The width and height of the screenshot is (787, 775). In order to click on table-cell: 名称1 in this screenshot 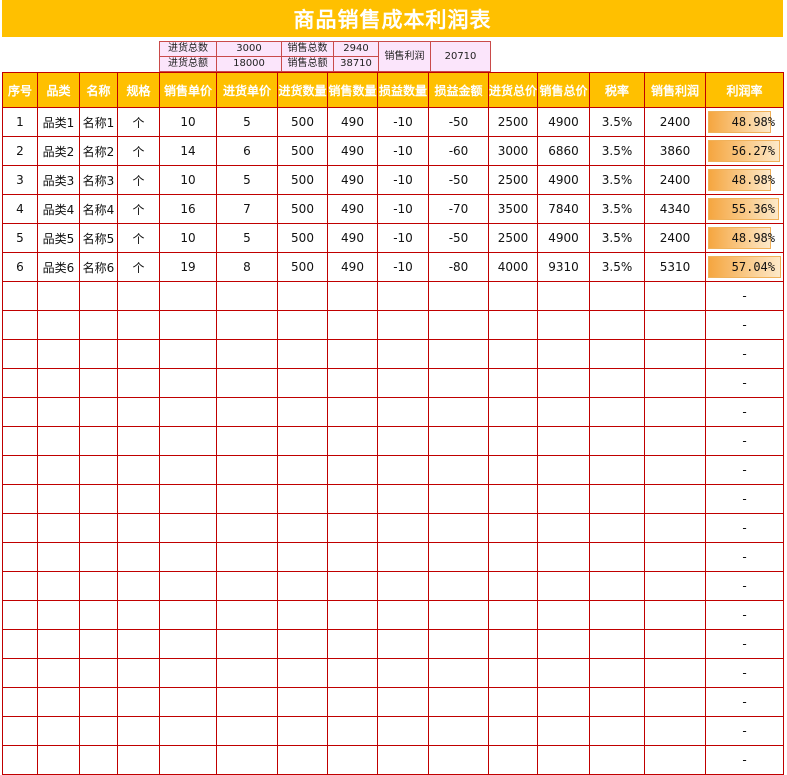, I will do `click(98, 122)`.